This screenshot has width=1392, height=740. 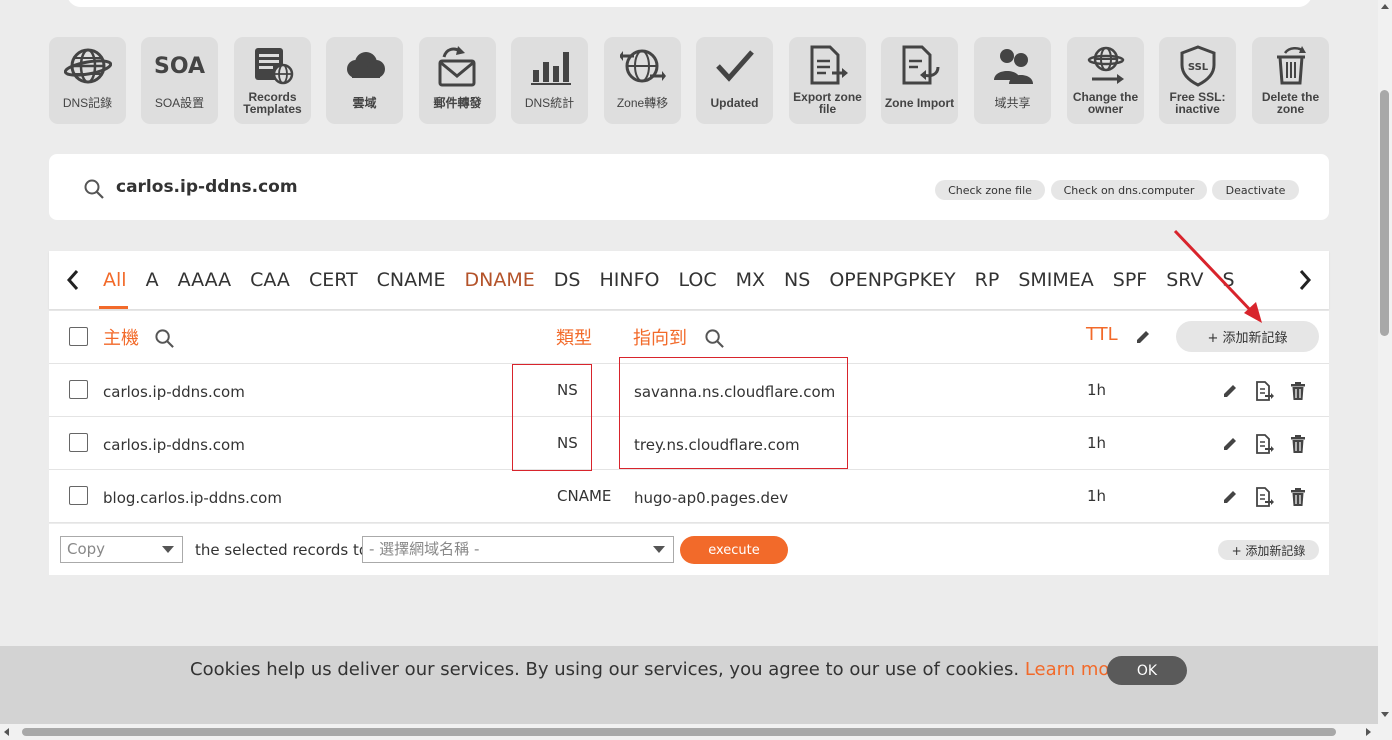 What do you see at coordinates (1290, 103) in the screenshot?
I see `tool-label: Delete the zone` at bounding box center [1290, 103].